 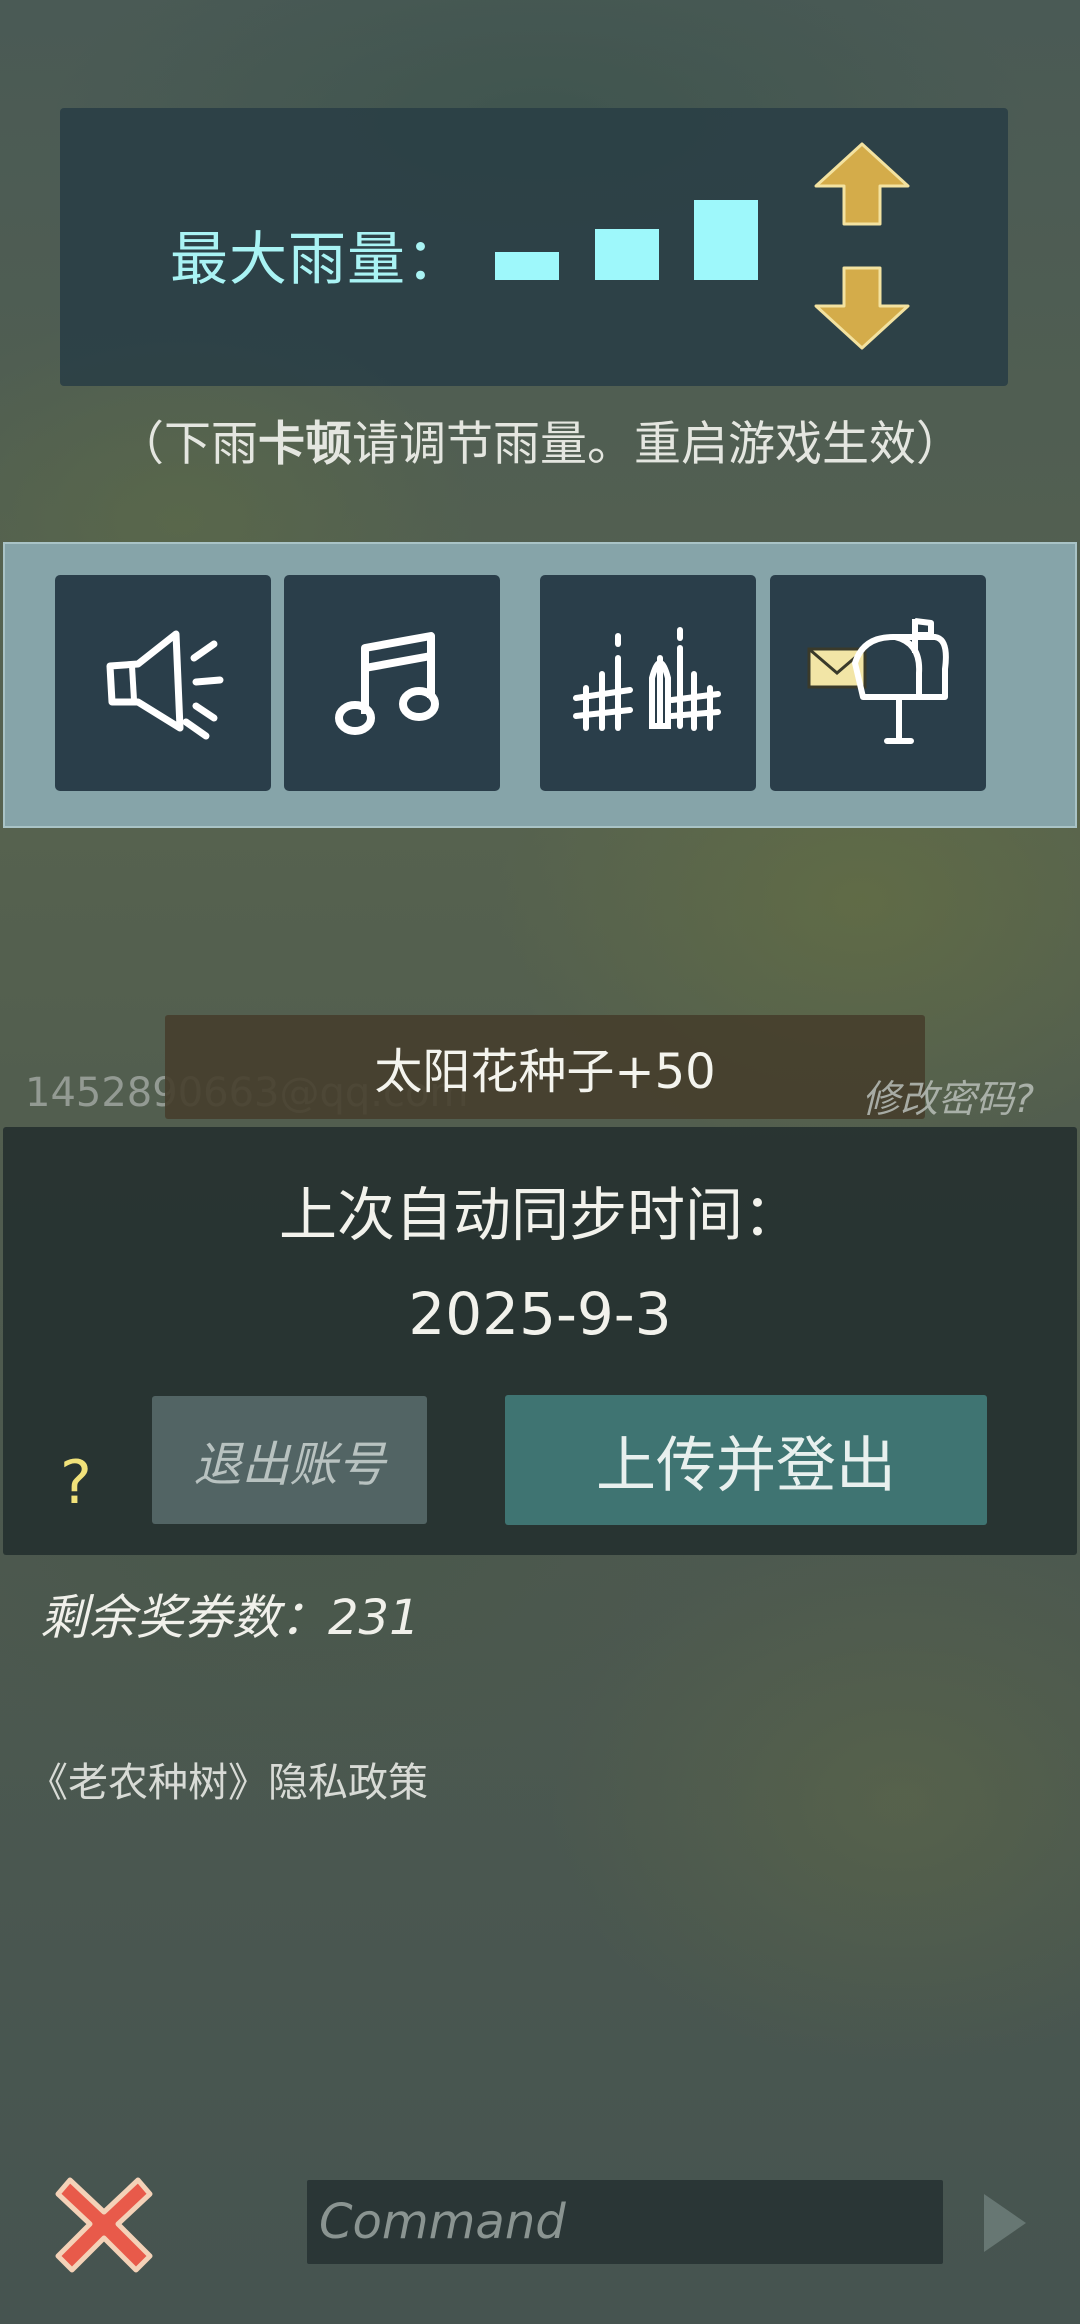 I want to click on change-password-link: 修改密码?, so click(x=948, y=1095).